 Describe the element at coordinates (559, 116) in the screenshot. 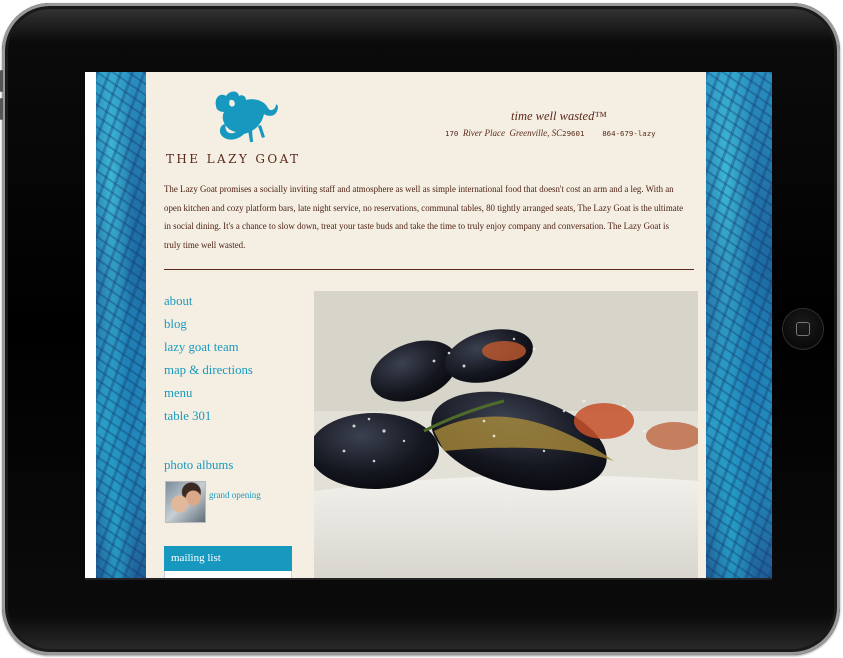

I see `tagline: time well wasted™` at that location.